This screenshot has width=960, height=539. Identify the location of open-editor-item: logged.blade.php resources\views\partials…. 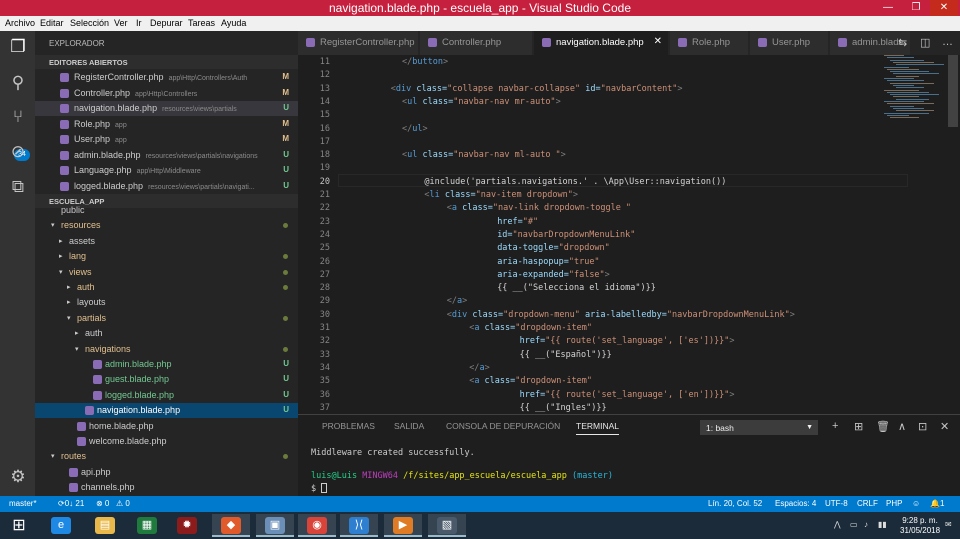
(166, 186).